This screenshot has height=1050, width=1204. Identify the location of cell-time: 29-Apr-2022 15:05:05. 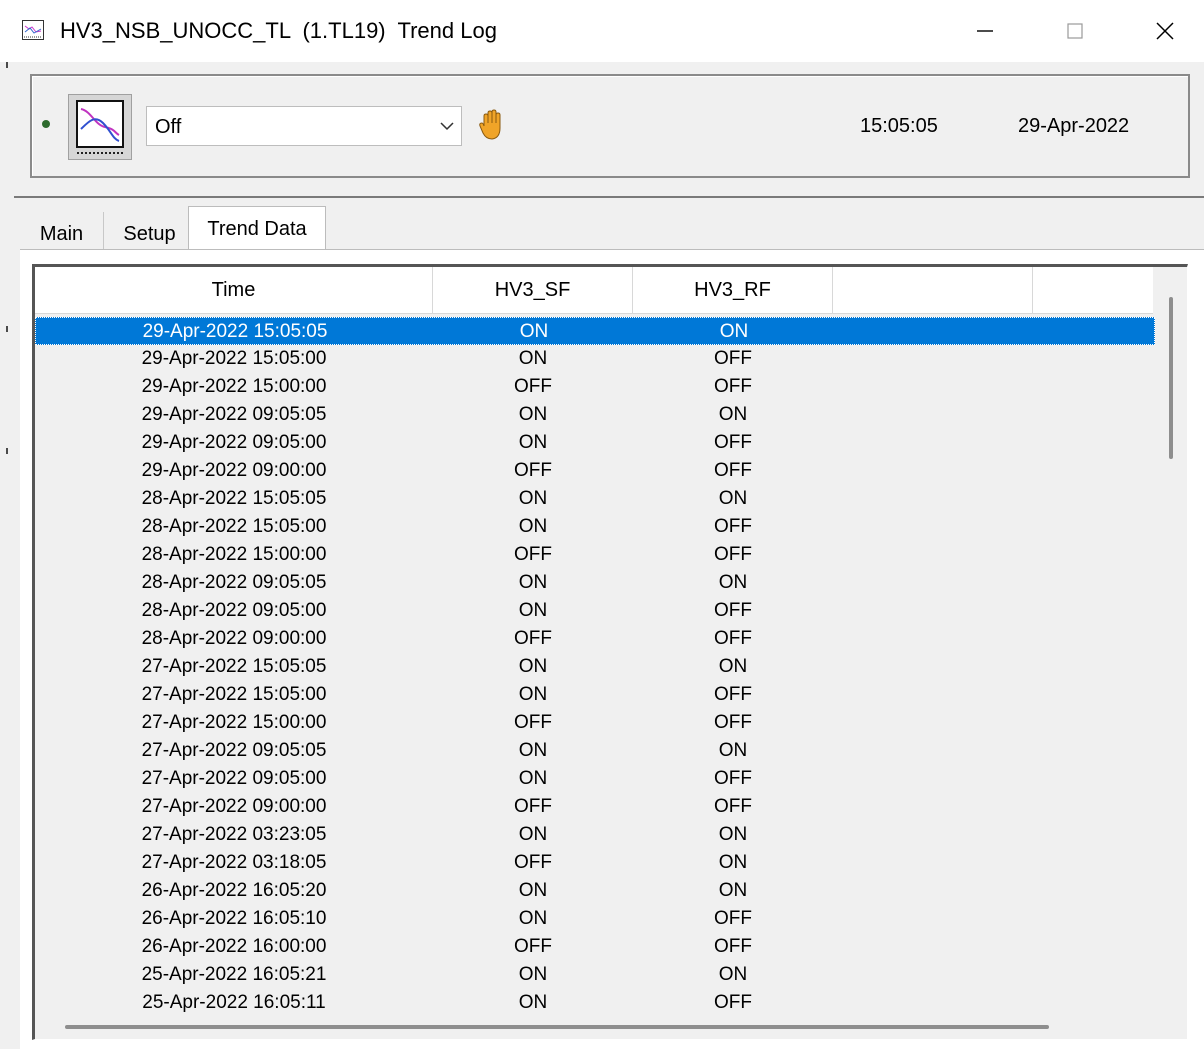
(235, 331).